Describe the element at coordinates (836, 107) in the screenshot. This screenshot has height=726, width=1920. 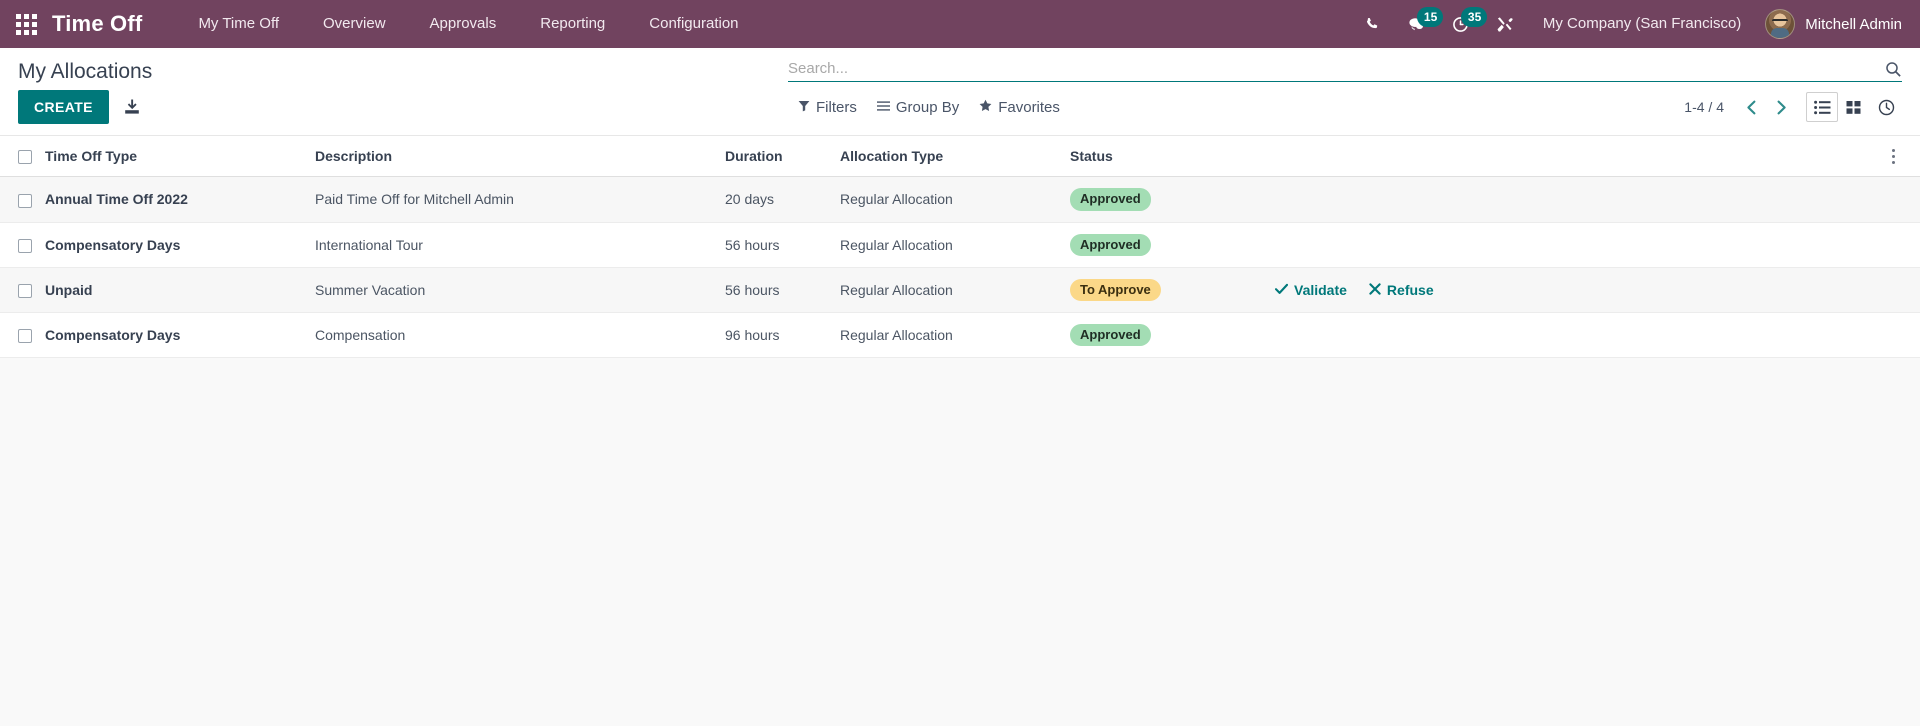
I see `filters-label: Filters` at that location.